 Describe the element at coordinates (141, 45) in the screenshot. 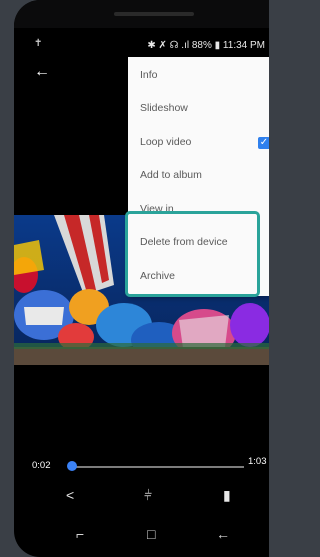

I see `status-bar: ✝ ✱ ✗ ☊ .ıl 88% ▮ 11:34 PM` at that location.